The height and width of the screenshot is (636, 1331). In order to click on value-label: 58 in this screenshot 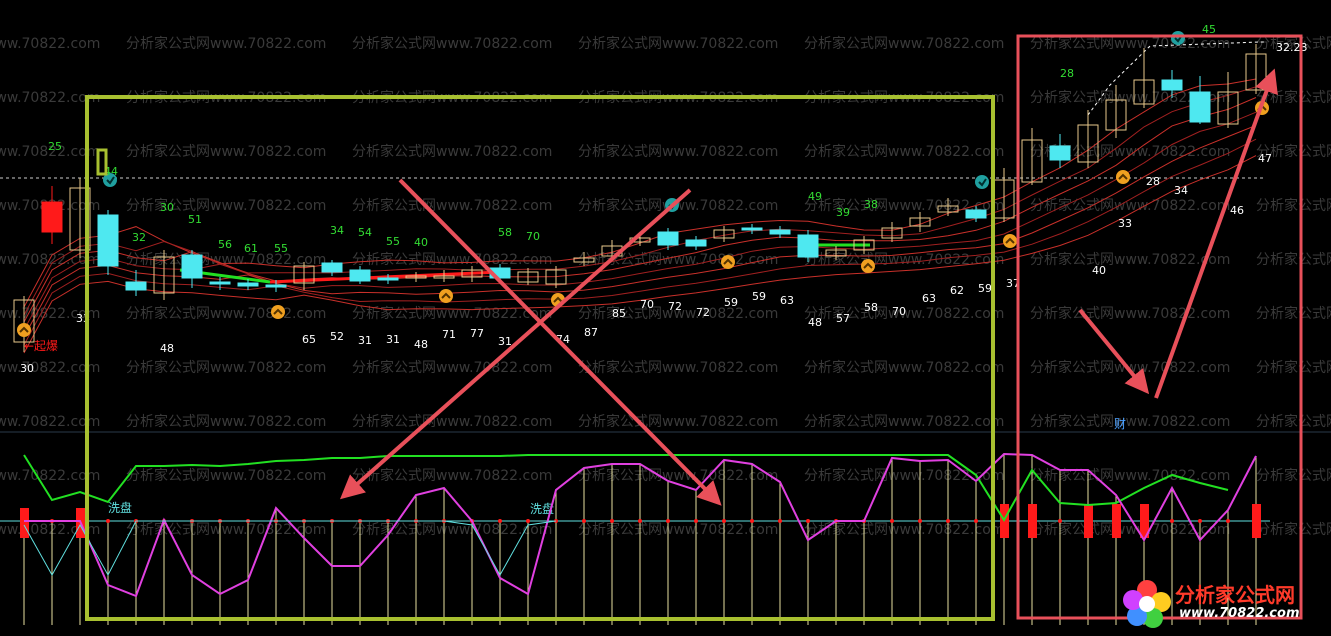, I will do `click(505, 232)`.